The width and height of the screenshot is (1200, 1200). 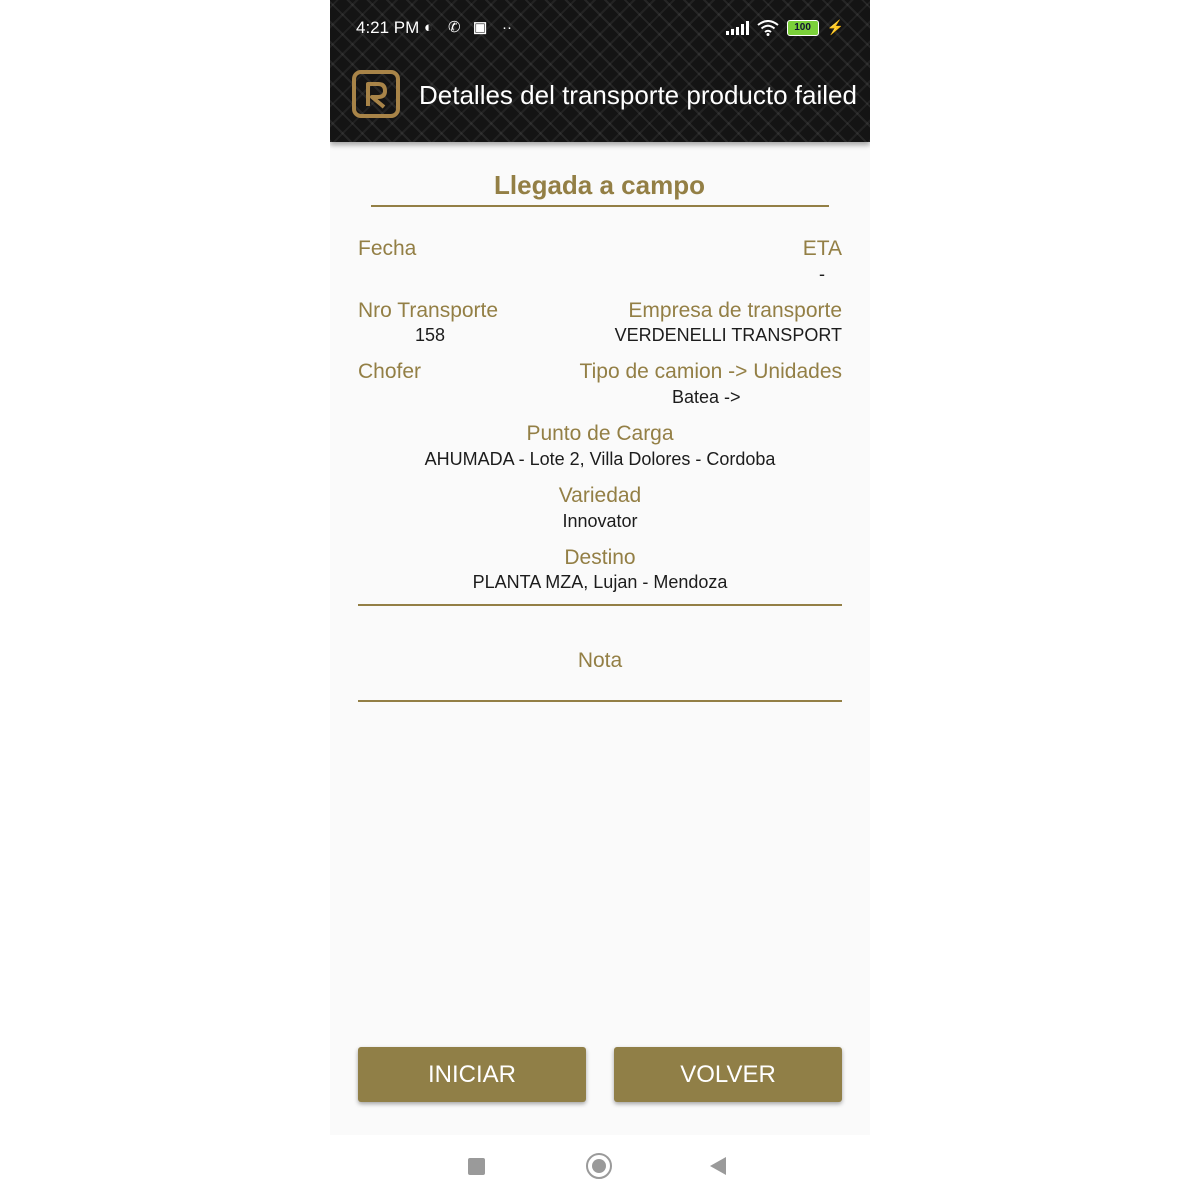 What do you see at coordinates (388, 27) in the screenshot?
I see `status-time: 4:21 PM` at bounding box center [388, 27].